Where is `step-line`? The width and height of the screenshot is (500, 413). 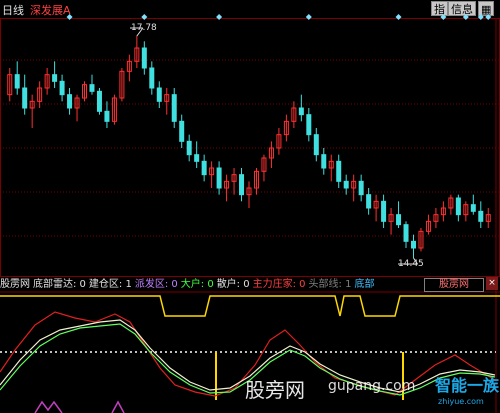 step-line is located at coordinates (250, 306).